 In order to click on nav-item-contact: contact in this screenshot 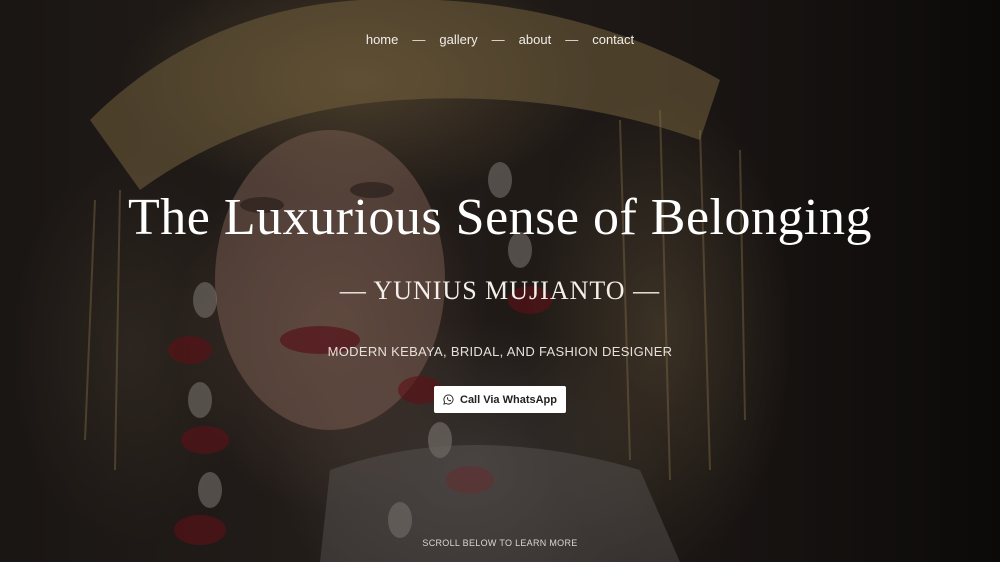, I will do `click(613, 39)`.